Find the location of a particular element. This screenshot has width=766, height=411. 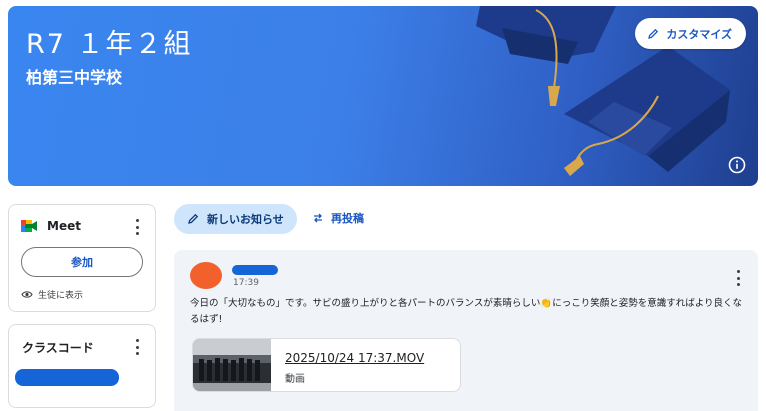

avatar is located at coordinates (206, 275).